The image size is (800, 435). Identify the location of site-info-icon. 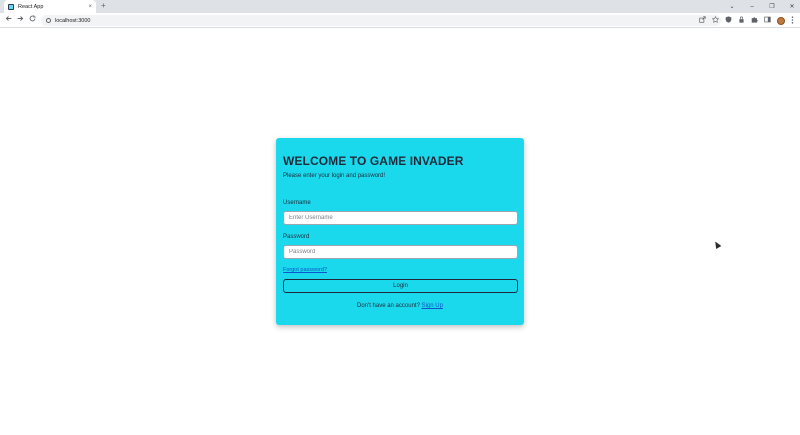
(48, 20).